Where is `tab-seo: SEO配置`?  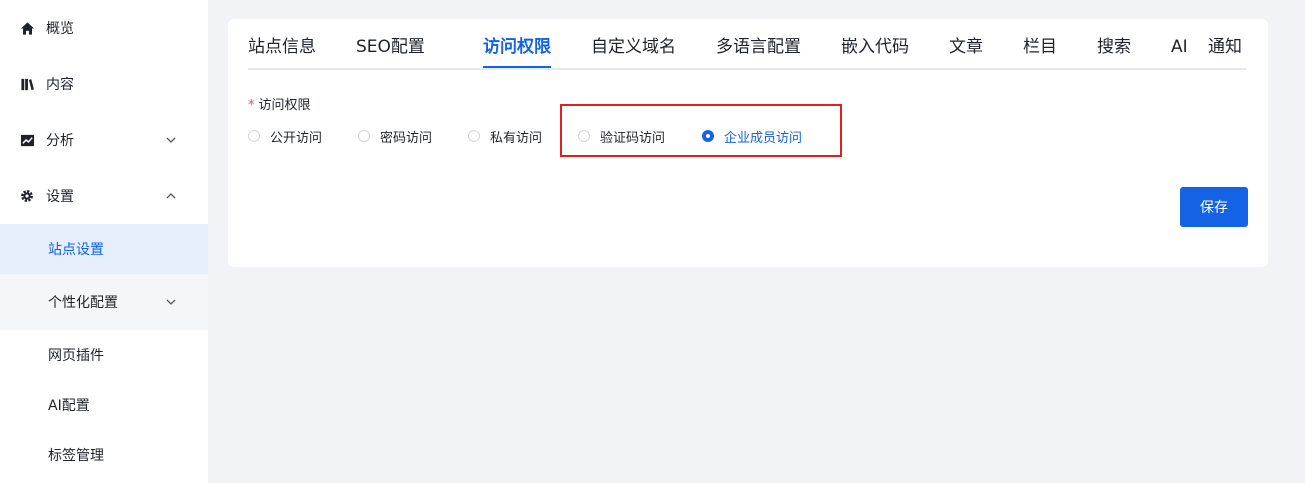 tab-seo: SEO配置 is located at coordinates (390, 47).